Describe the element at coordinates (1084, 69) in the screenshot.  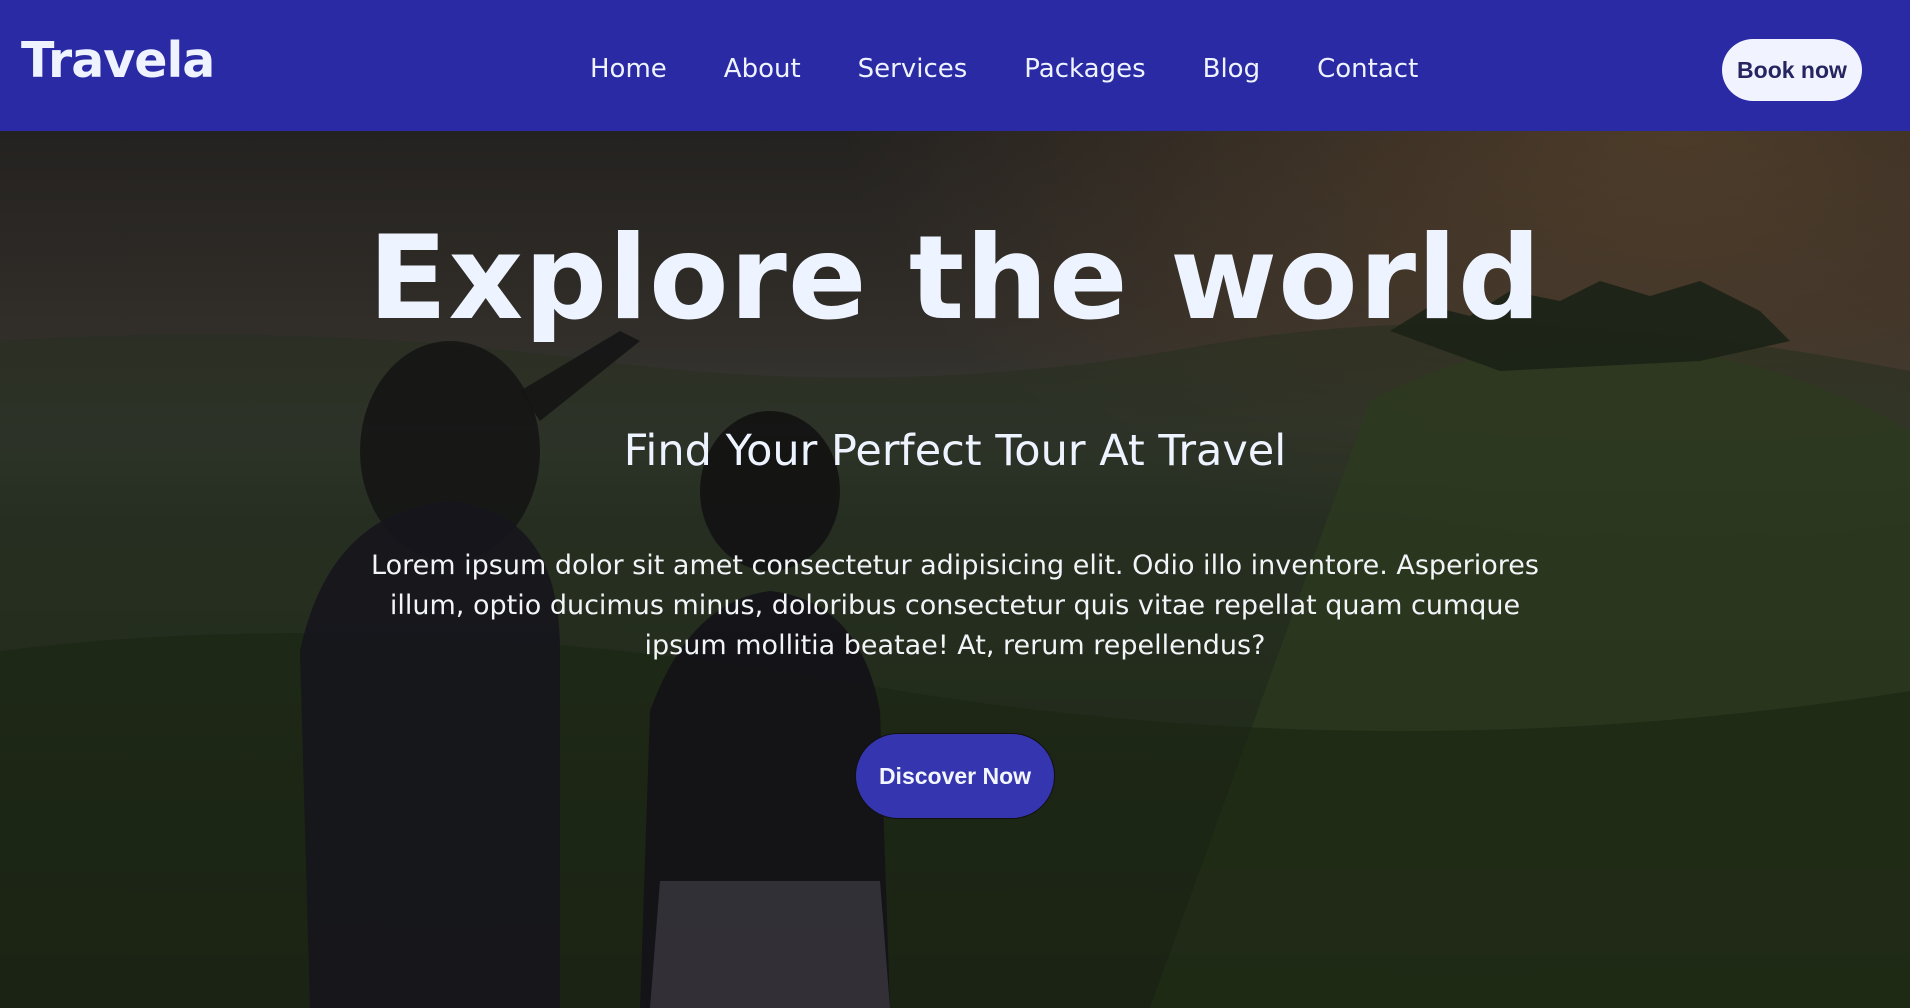
I see `nav-link-packages: Packages` at that location.